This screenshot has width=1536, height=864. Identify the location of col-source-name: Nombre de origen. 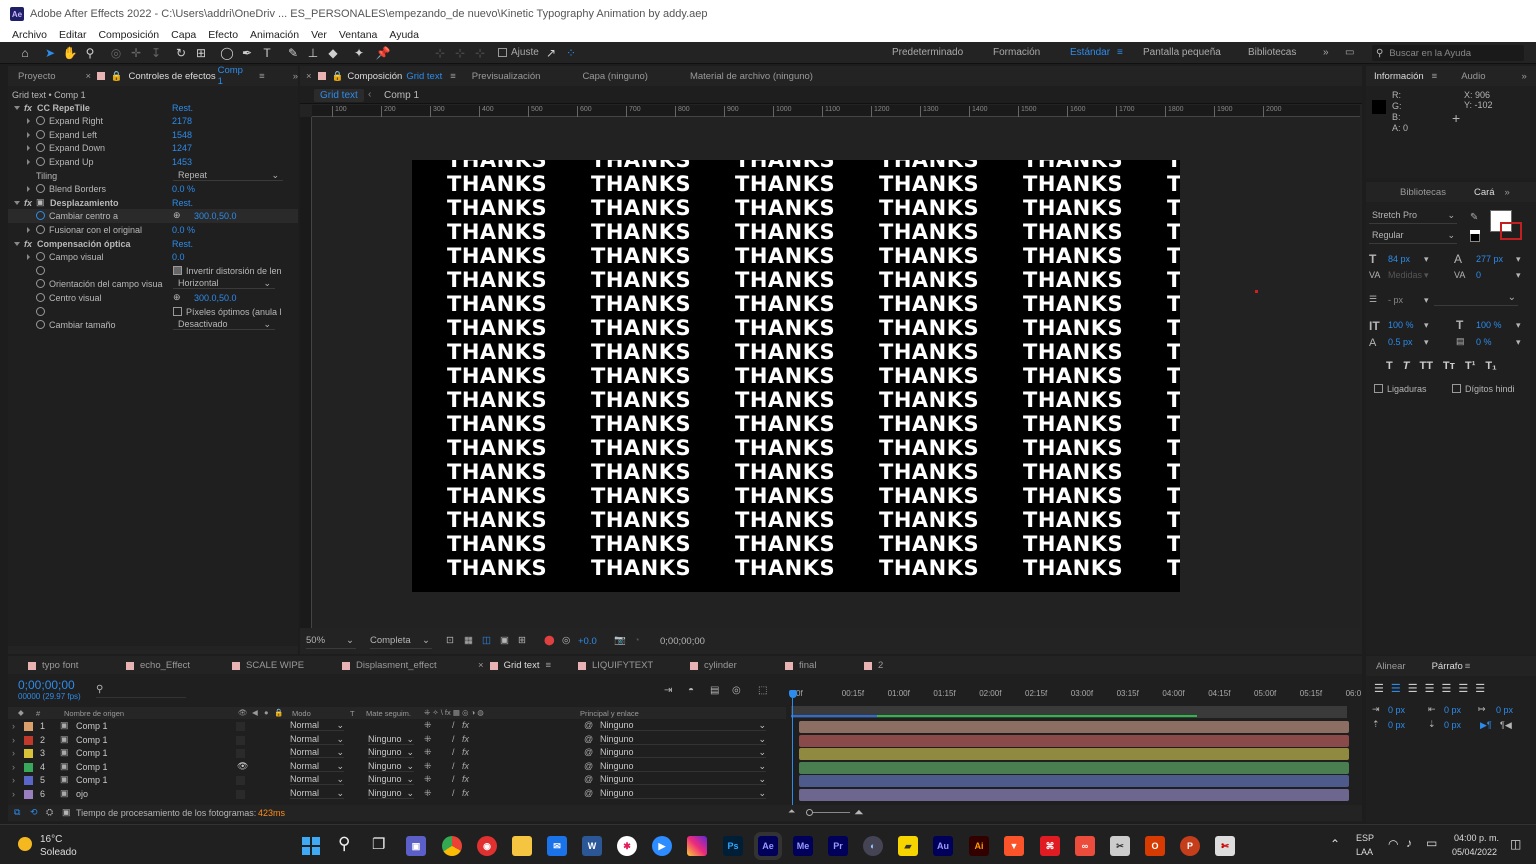
(94, 713).